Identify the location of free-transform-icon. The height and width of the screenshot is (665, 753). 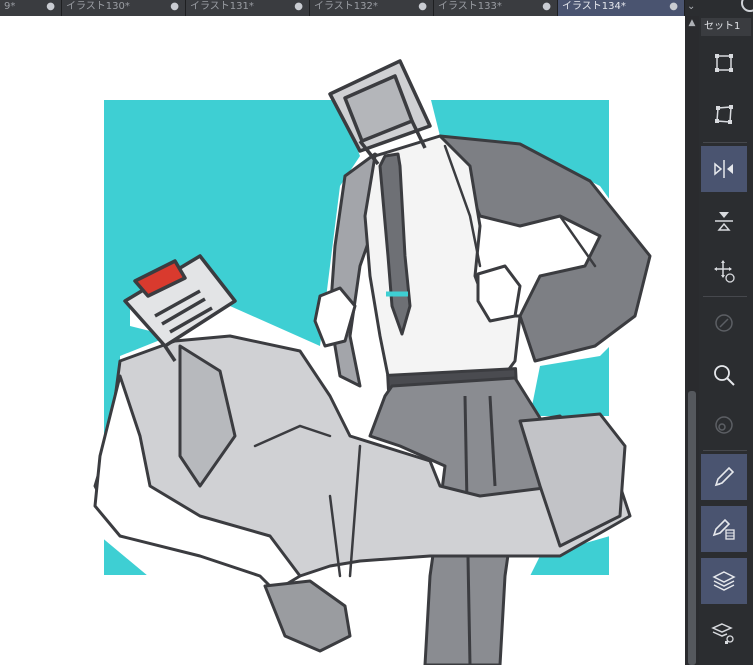
(724, 115).